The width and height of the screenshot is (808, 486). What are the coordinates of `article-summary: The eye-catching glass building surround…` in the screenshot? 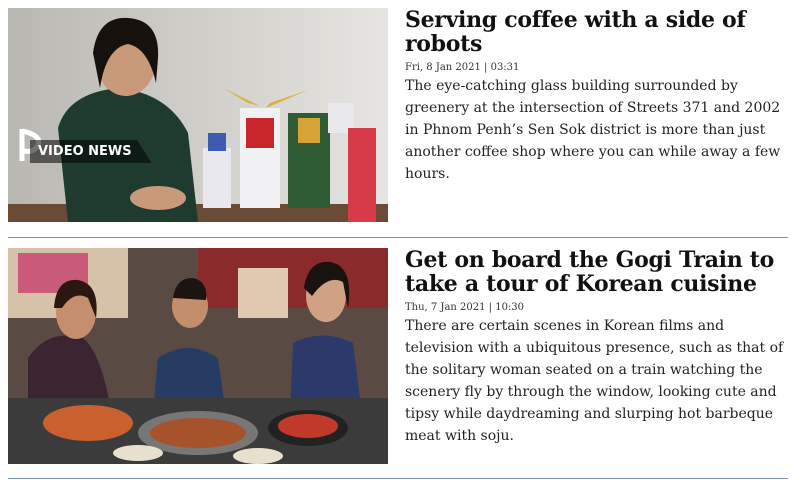 It's located at (593, 130).